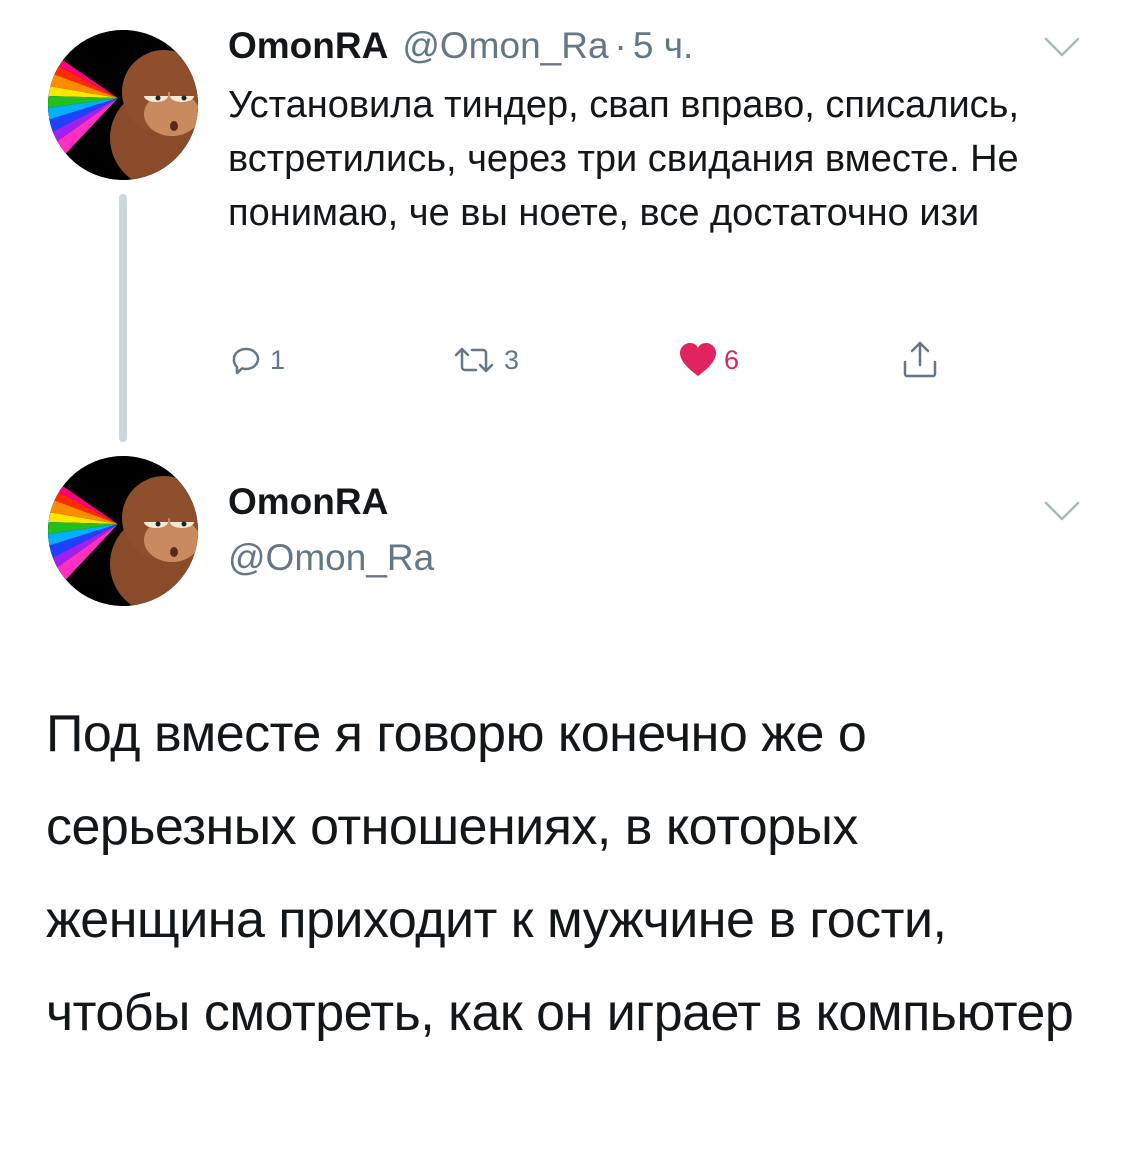  Describe the element at coordinates (512, 359) in the screenshot. I see `retweet-count: 3` at that location.